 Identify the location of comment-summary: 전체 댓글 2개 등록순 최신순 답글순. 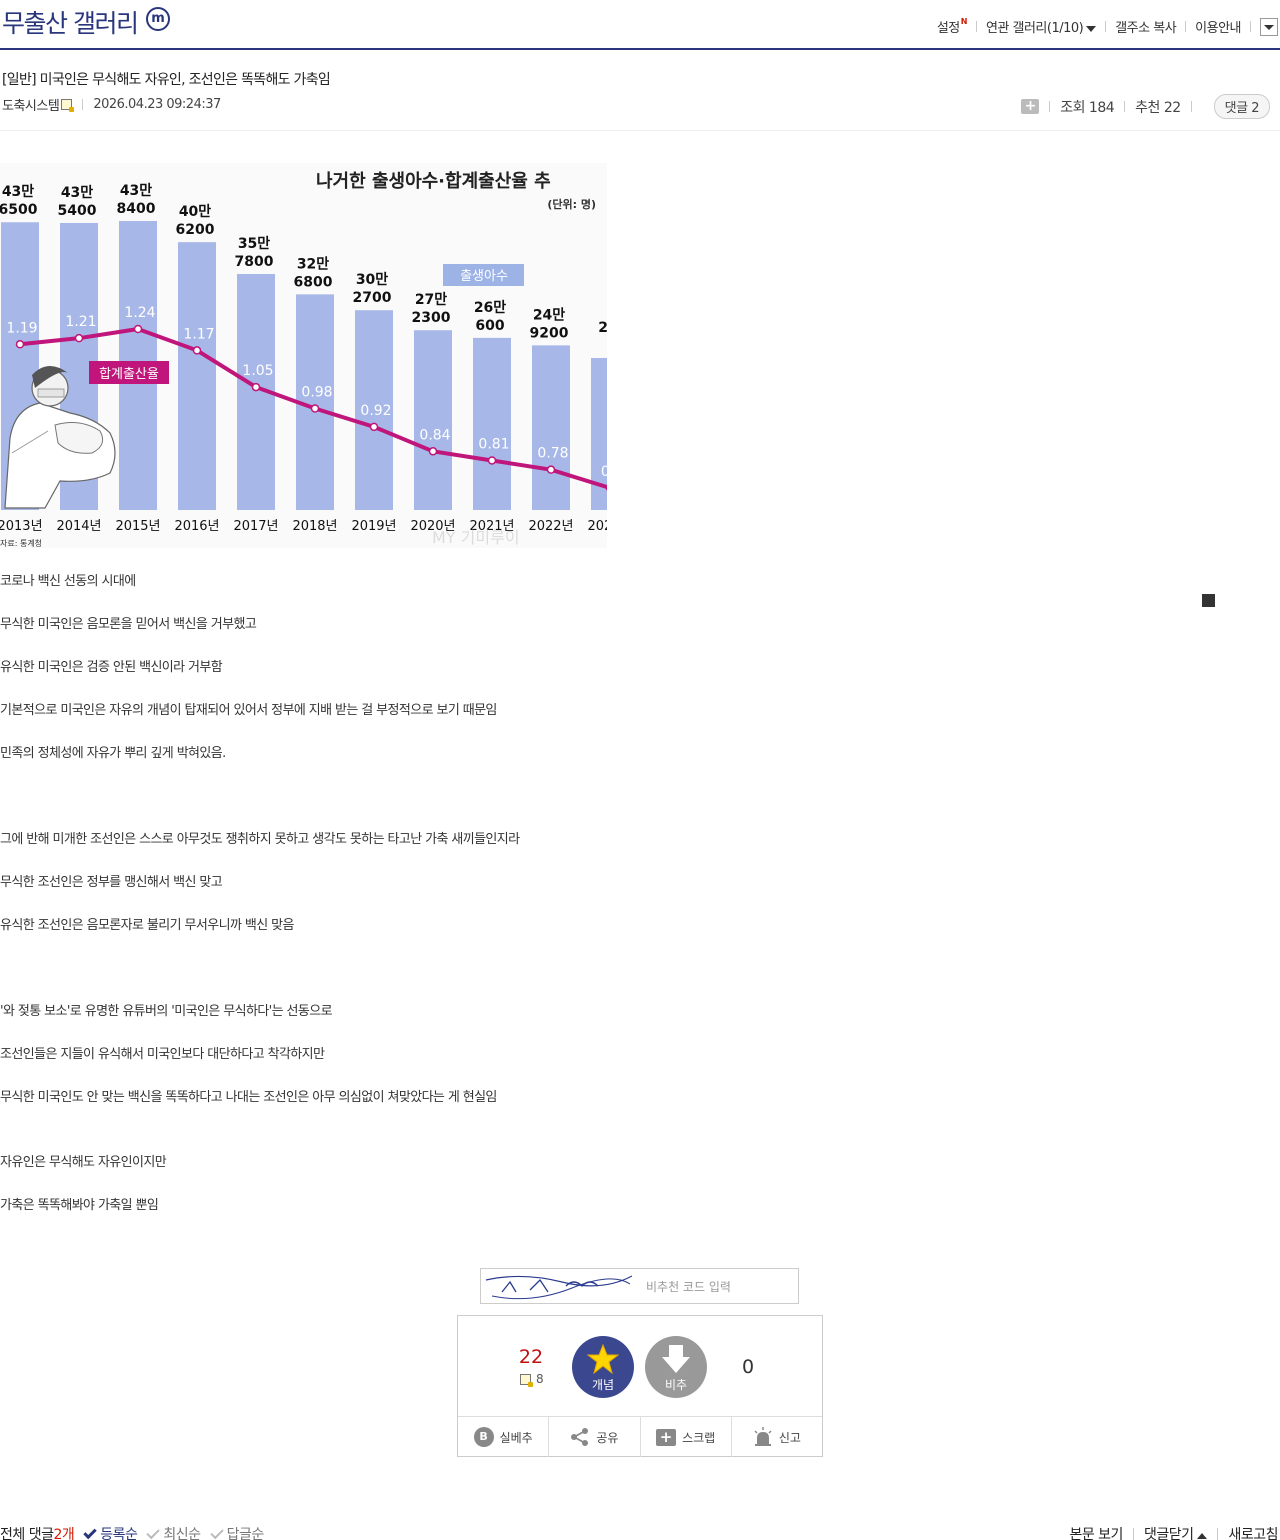
(132, 1532).